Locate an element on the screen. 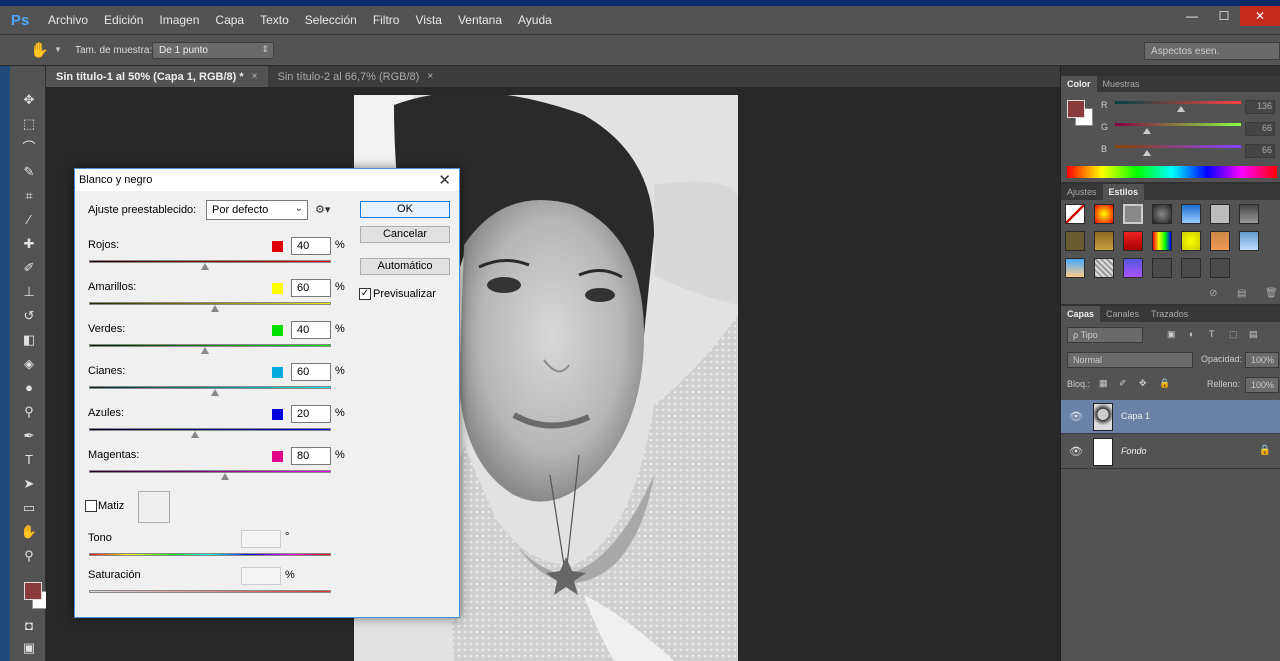 This screenshot has height=661, width=1280. layer-row: 👁 Fondo 🔒 is located at coordinates (1170, 452).